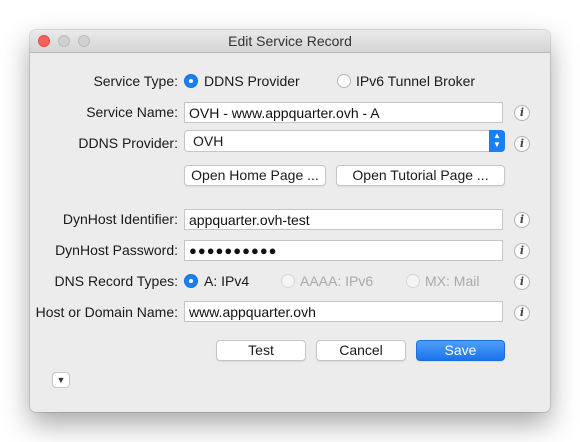 This screenshot has height=442, width=580. What do you see at coordinates (413, 281) in the screenshot?
I see `radio-mx-mail` at bounding box center [413, 281].